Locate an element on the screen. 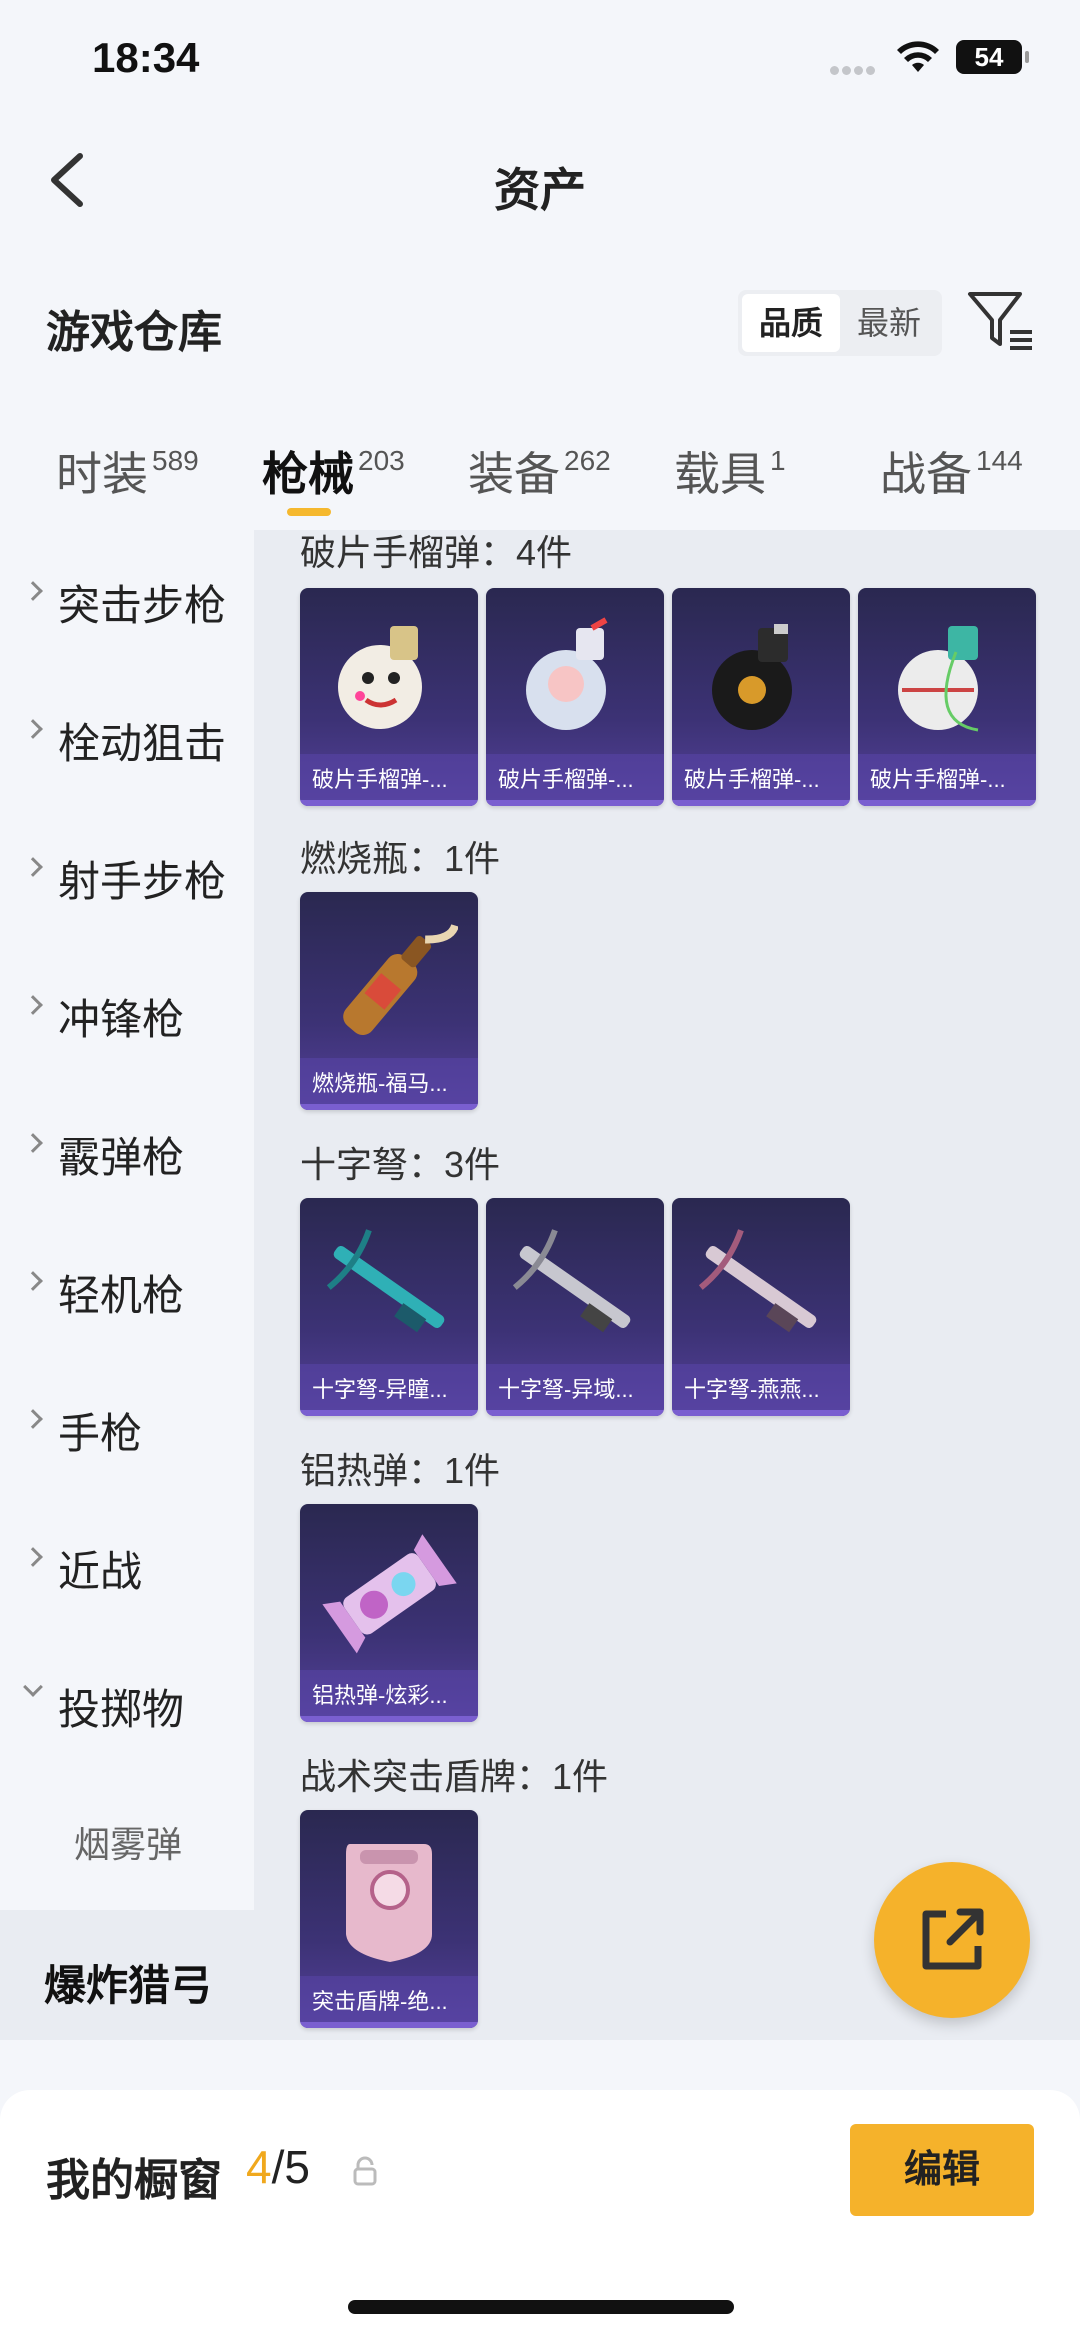  tab-fashion: 时装 589 is located at coordinates (127, 471).